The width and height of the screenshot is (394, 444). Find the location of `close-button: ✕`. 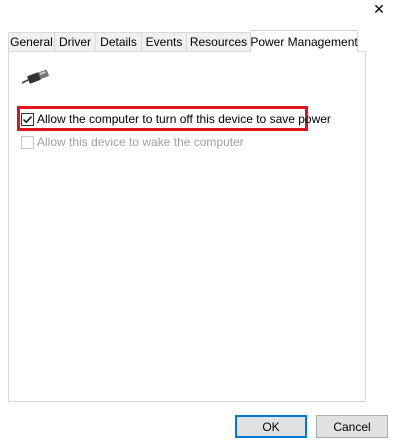

close-button: ✕ is located at coordinates (379, 9).